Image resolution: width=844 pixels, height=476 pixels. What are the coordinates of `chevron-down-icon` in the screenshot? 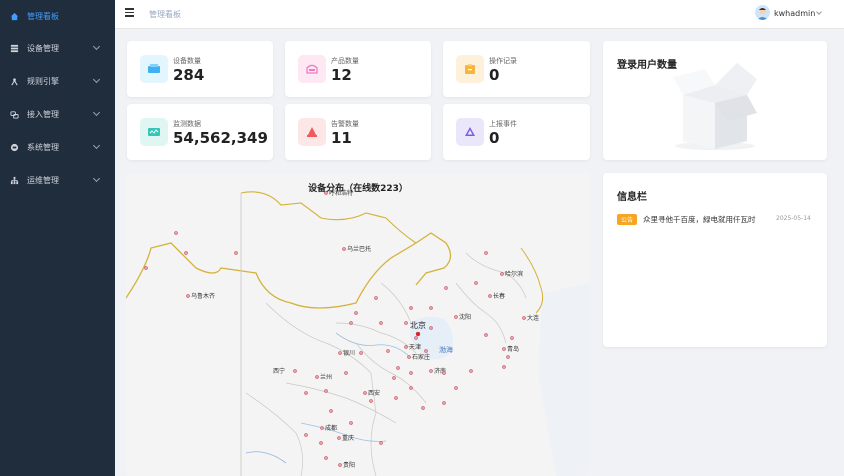 It's located at (819, 12).